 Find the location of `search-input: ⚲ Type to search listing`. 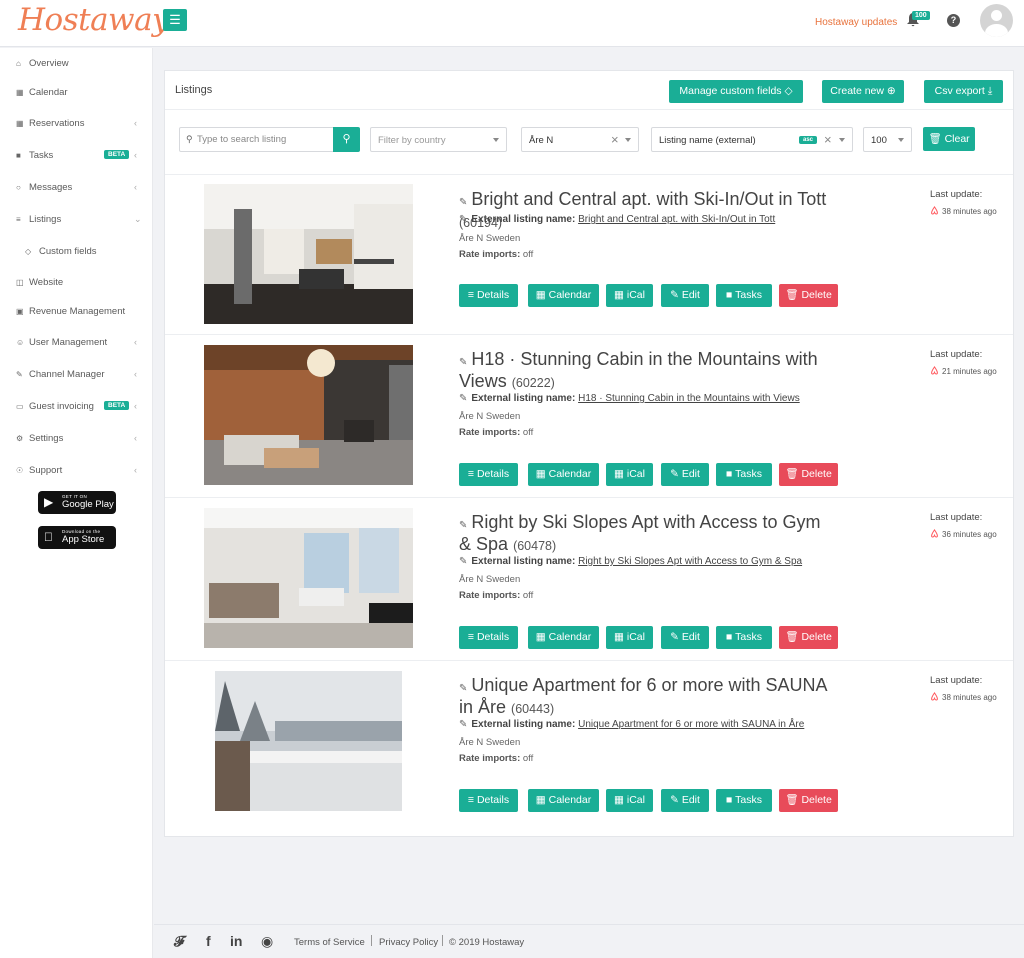

search-input: ⚲ Type to search listing is located at coordinates (256, 139).